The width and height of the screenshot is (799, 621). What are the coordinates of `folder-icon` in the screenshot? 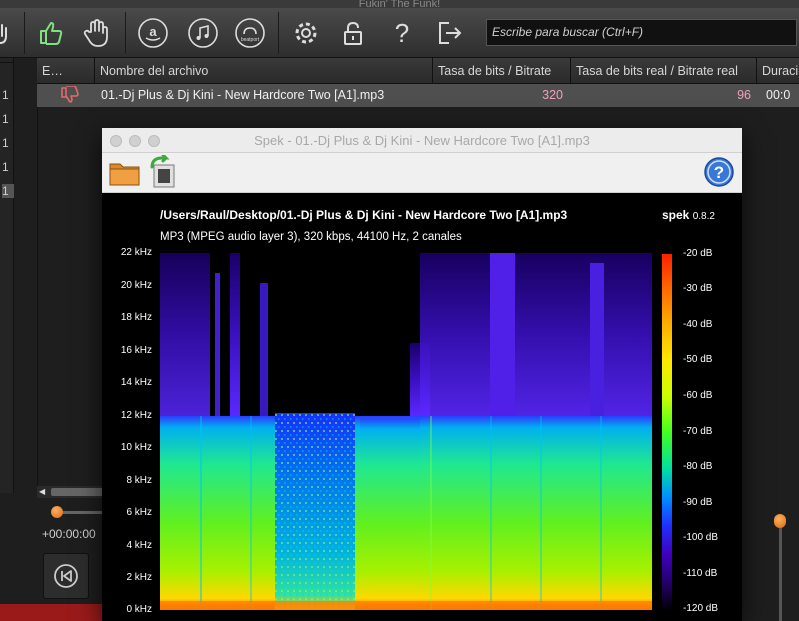 It's located at (124, 174).